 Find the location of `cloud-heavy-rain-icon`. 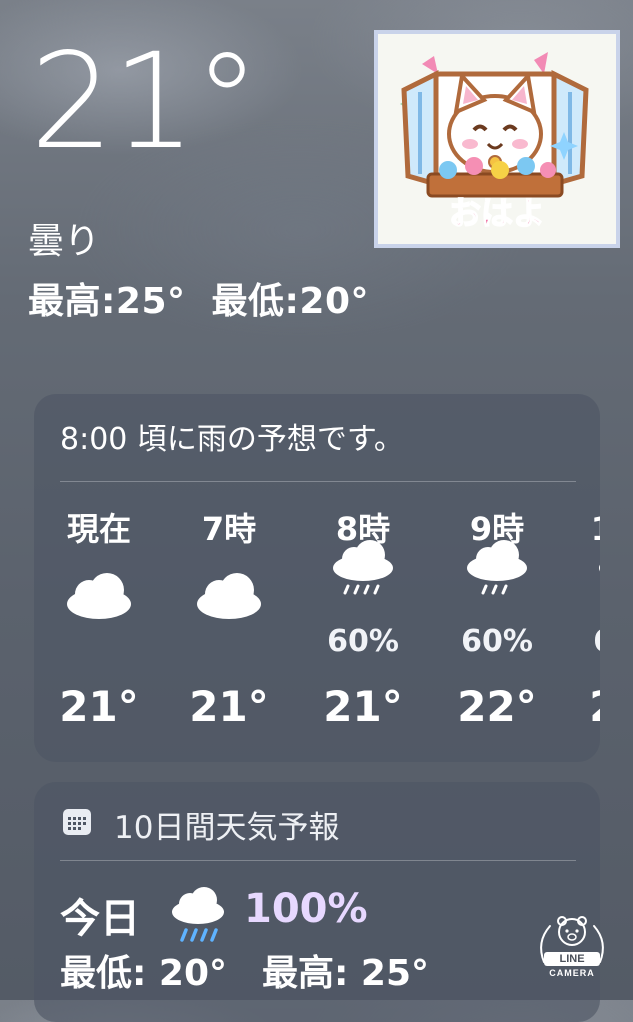

cloud-heavy-rain-icon is located at coordinates (198, 917).